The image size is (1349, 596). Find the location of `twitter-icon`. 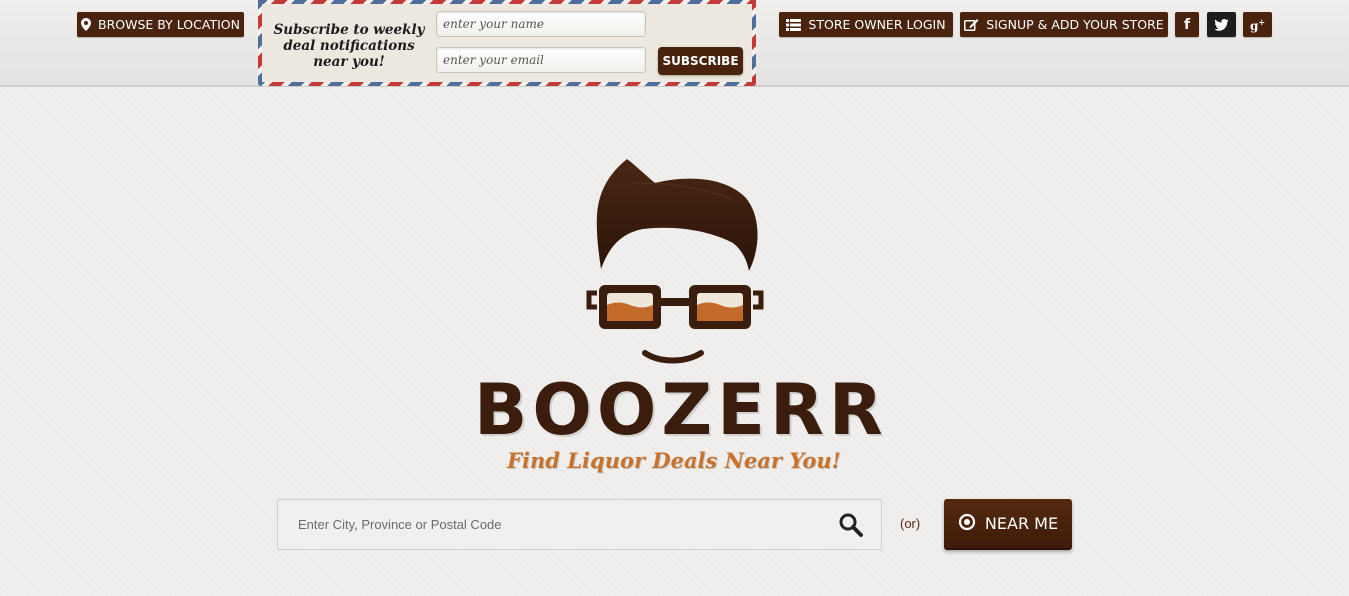

twitter-icon is located at coordinates (1221, 24).